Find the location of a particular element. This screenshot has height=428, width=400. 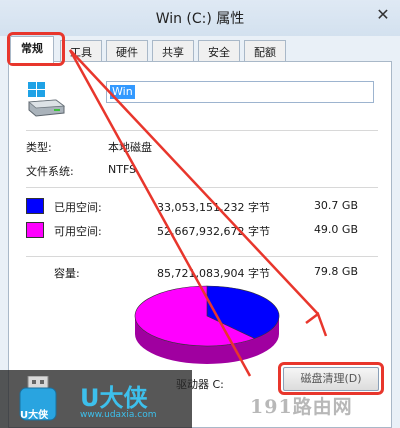

tab-tools: 工具 is located at coordinates (81, 51).